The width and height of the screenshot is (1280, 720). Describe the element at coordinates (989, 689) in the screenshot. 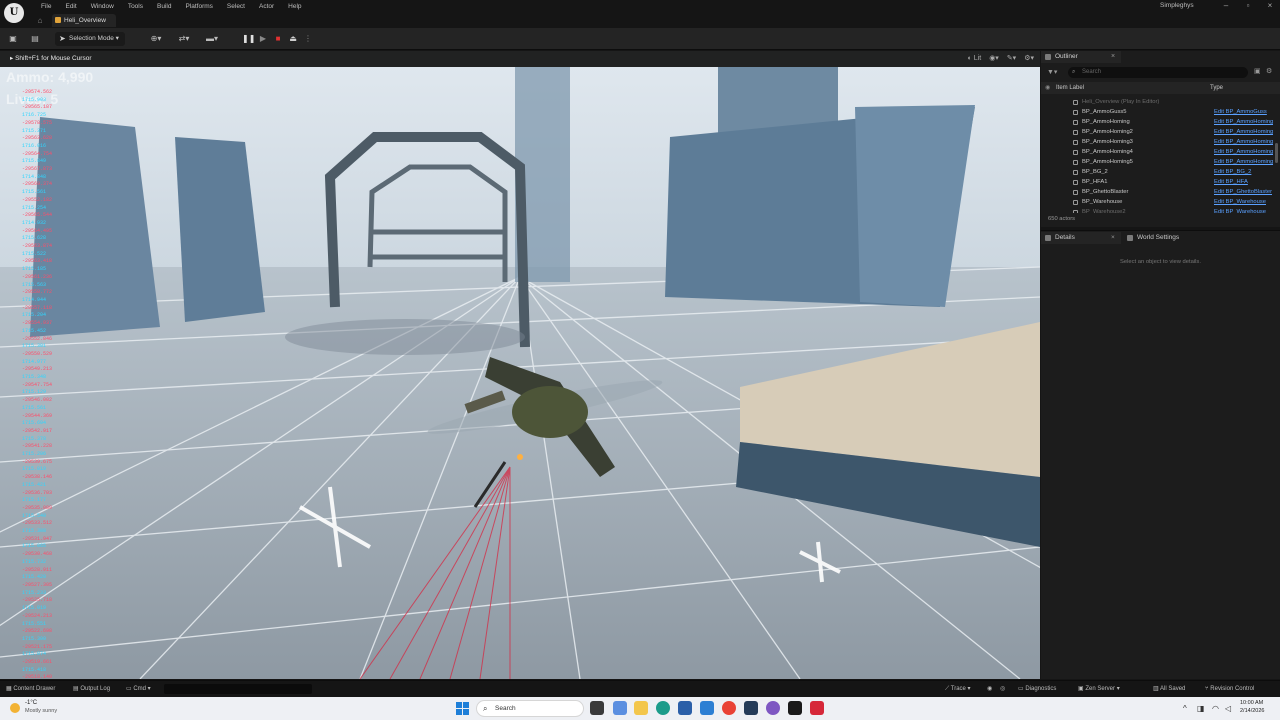

I see `record-icon: ◉` at that location.